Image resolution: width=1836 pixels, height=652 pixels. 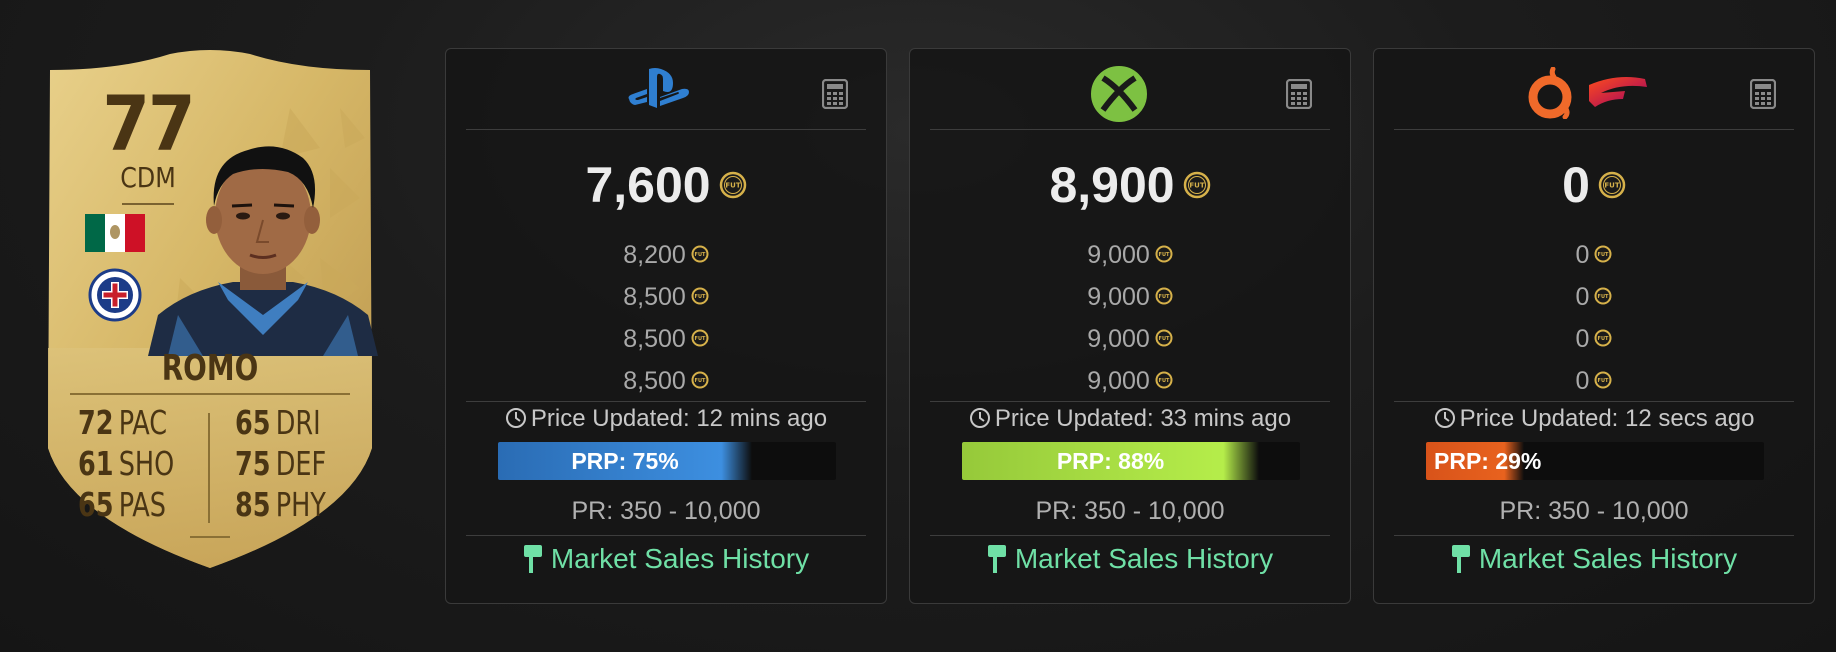 I want to click on player-name: ROMO, so click(x=210, y=368).